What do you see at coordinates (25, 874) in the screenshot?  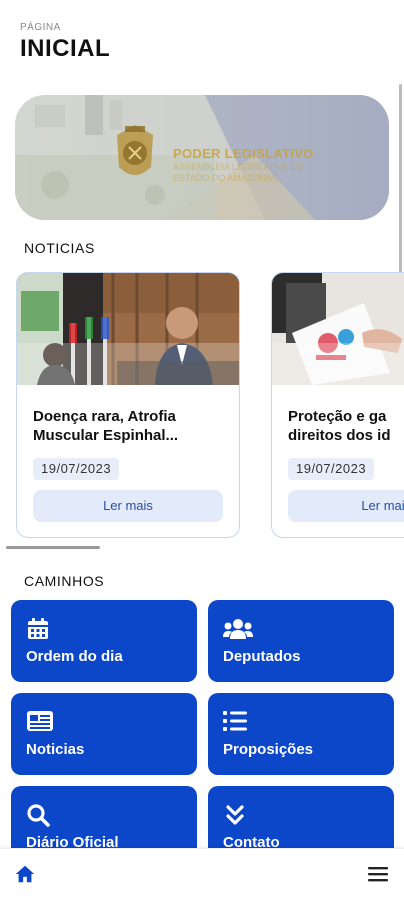 I see `home-icon` at bounding box center [25, 874].